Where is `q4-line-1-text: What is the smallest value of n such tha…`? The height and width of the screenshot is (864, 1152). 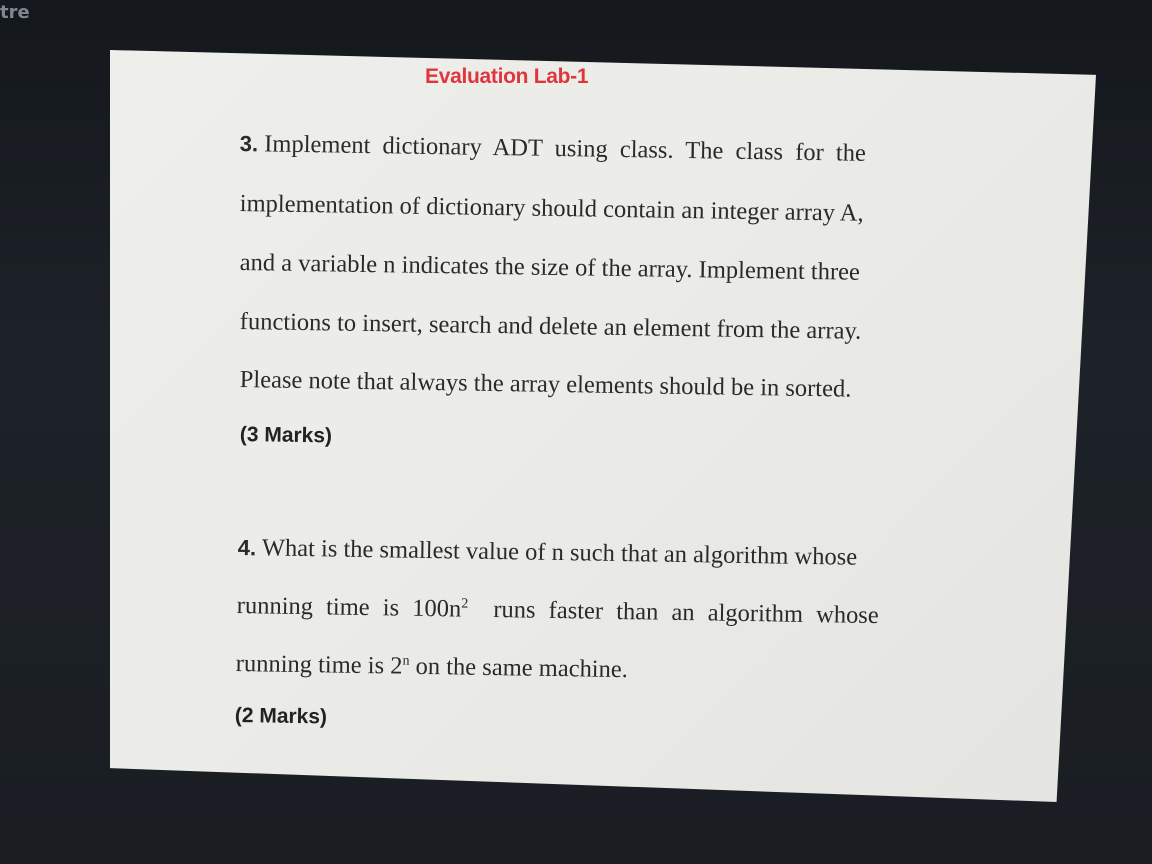 q4-line-1-text: What is the smallest value of n such tha… is located at coordinates (559, 552).